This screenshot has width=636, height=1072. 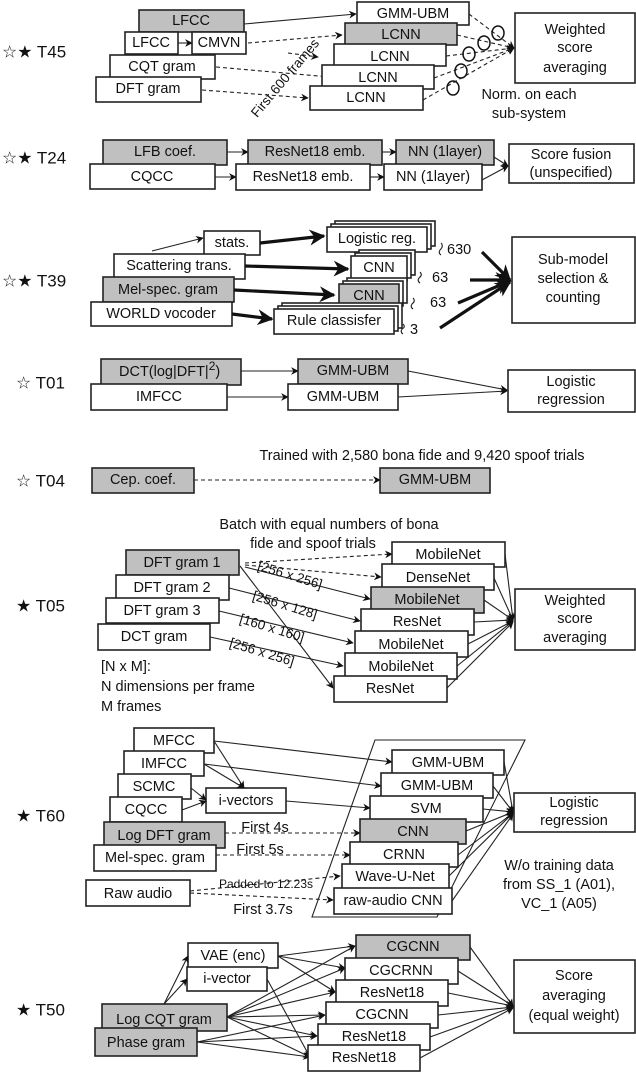 I want to click on count-label: 630, so click(x=459, y=250).